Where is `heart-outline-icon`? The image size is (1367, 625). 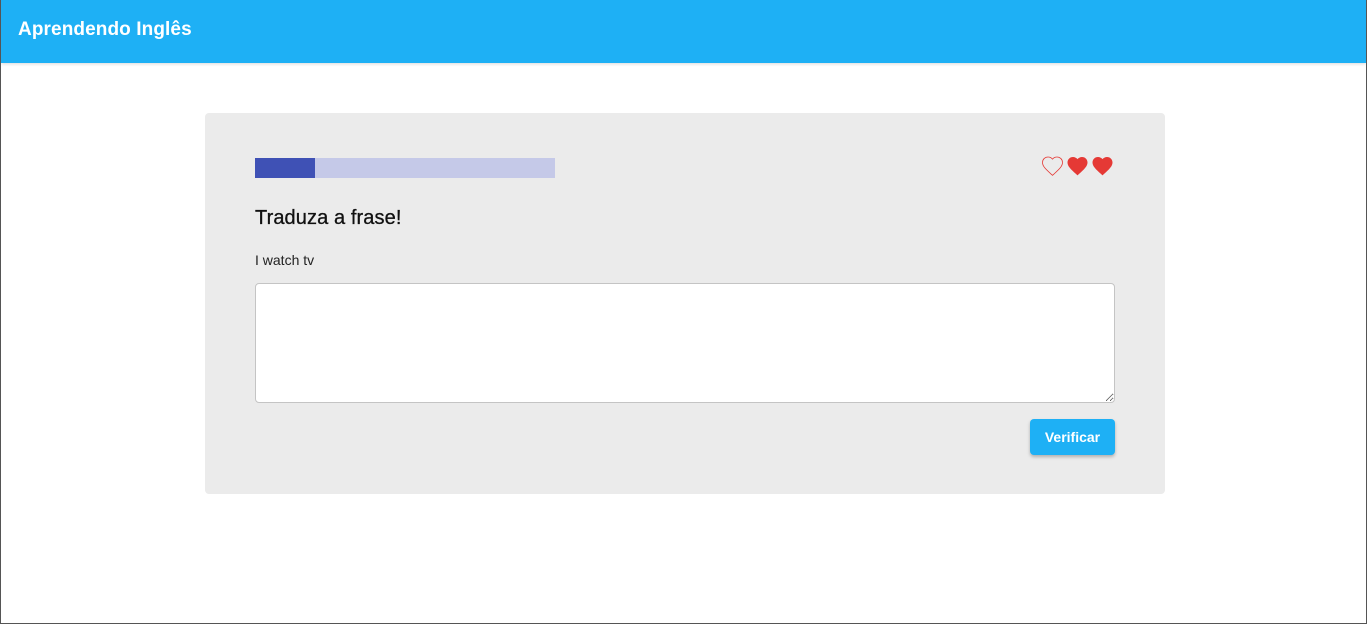 heart-outline-icon is located at coordinates (1052, 166).